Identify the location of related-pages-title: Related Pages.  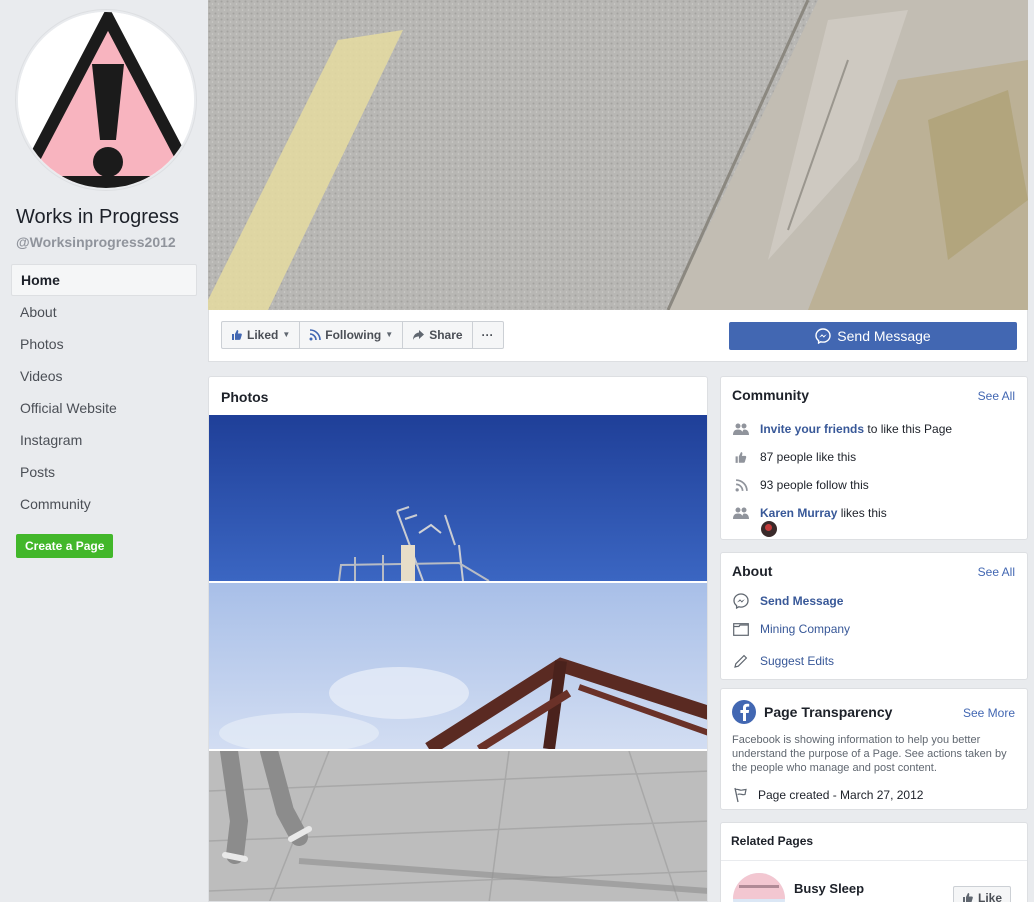
(772, 841).